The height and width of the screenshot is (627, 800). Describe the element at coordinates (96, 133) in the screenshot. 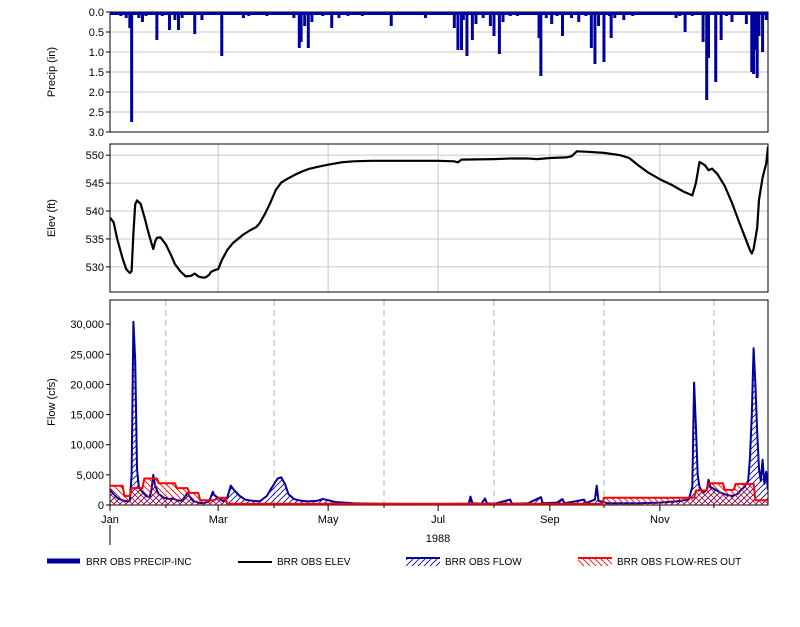

I see `precip-tick-label: 3.0` at that location.